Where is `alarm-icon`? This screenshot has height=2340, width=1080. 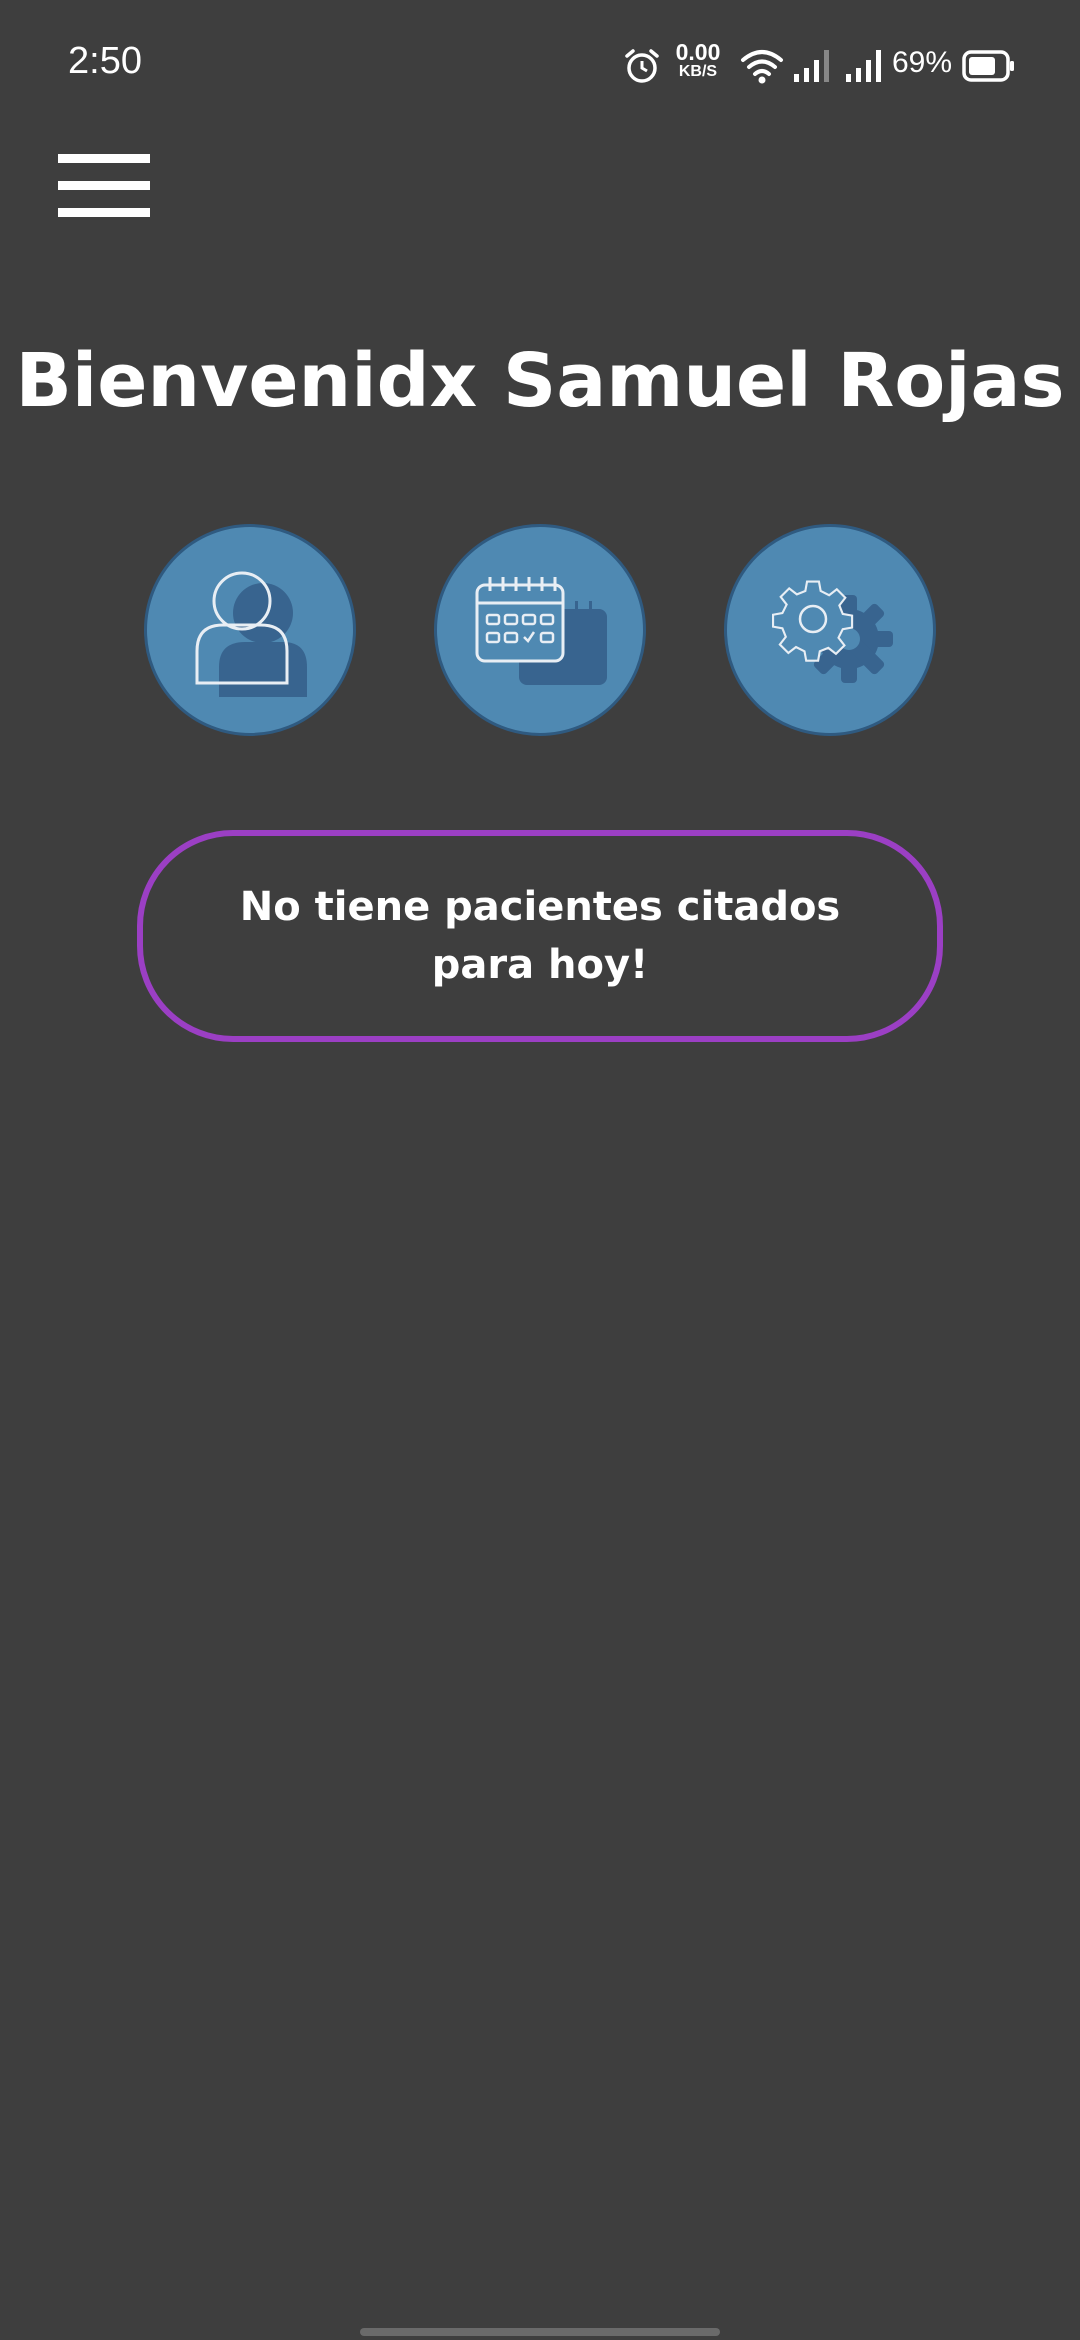
alarm-icon is located at coordinates (642, 66).